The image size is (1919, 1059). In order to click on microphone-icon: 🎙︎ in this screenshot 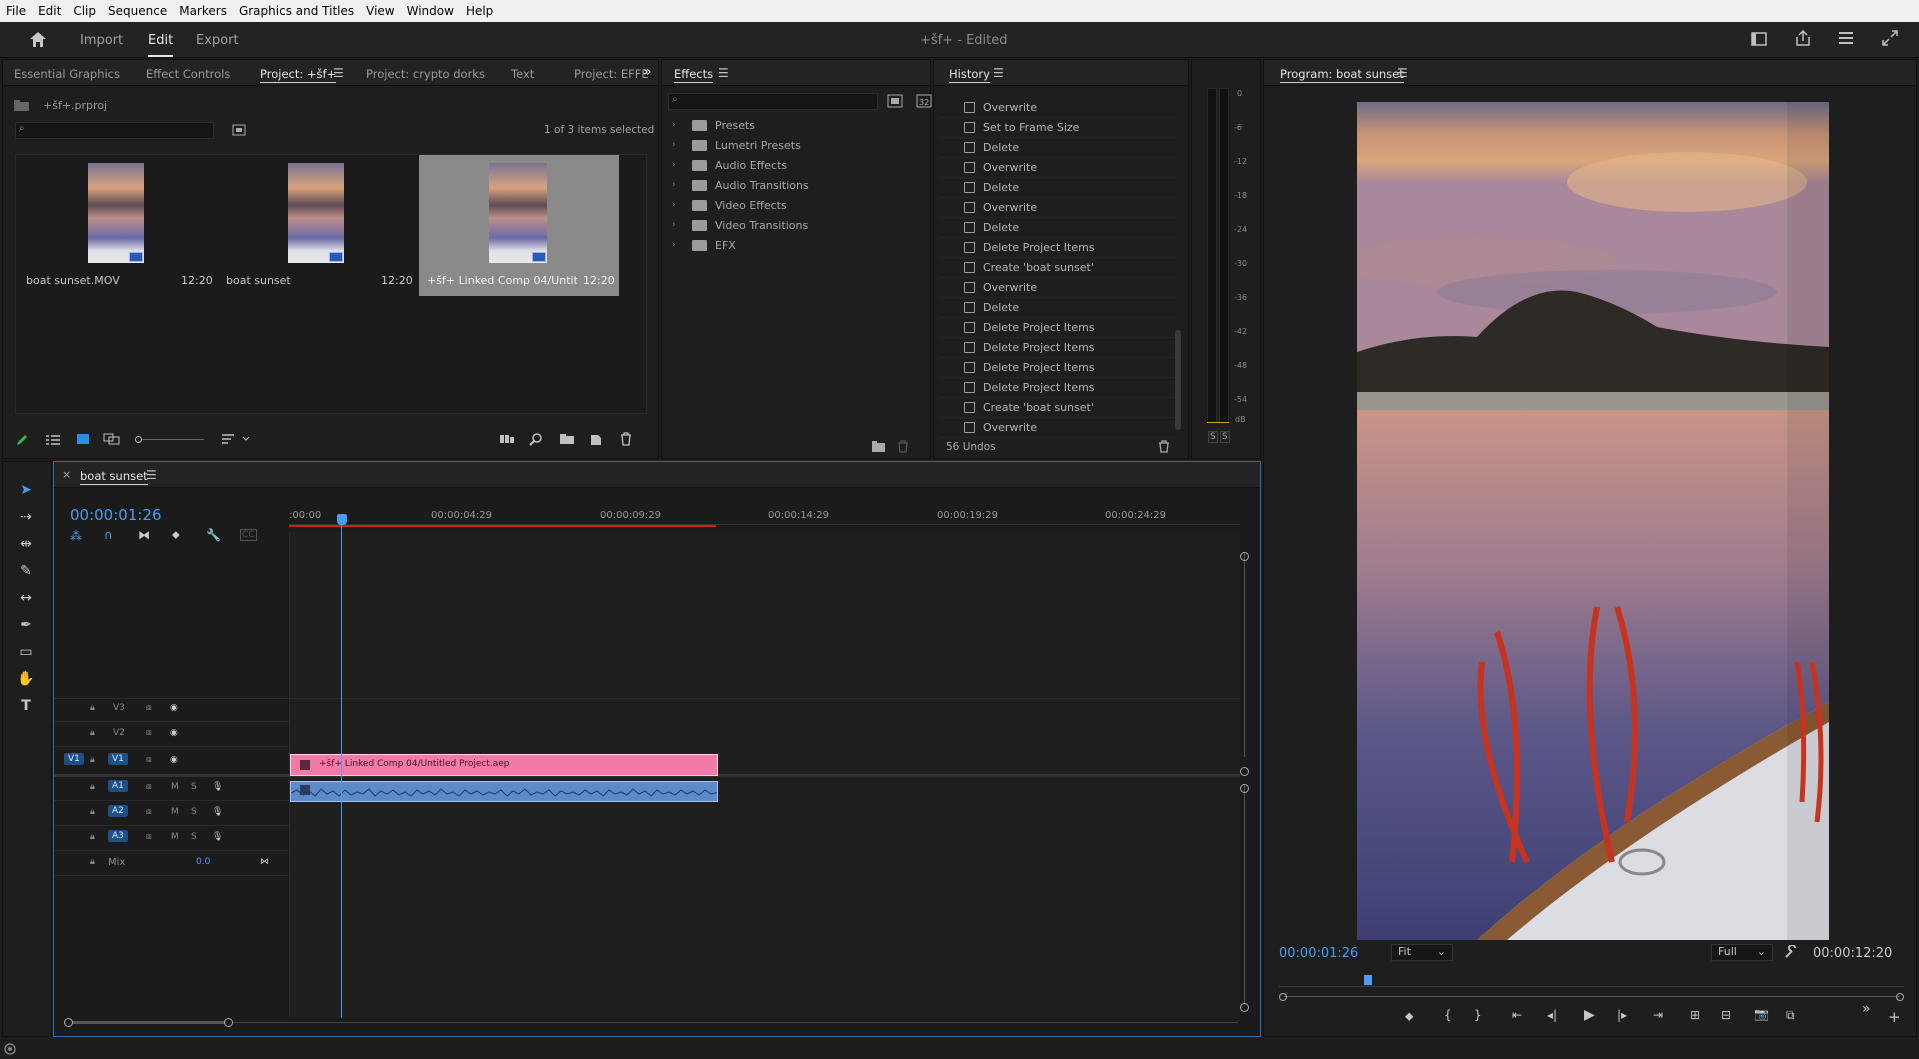, I will do `click(217, 837)`.